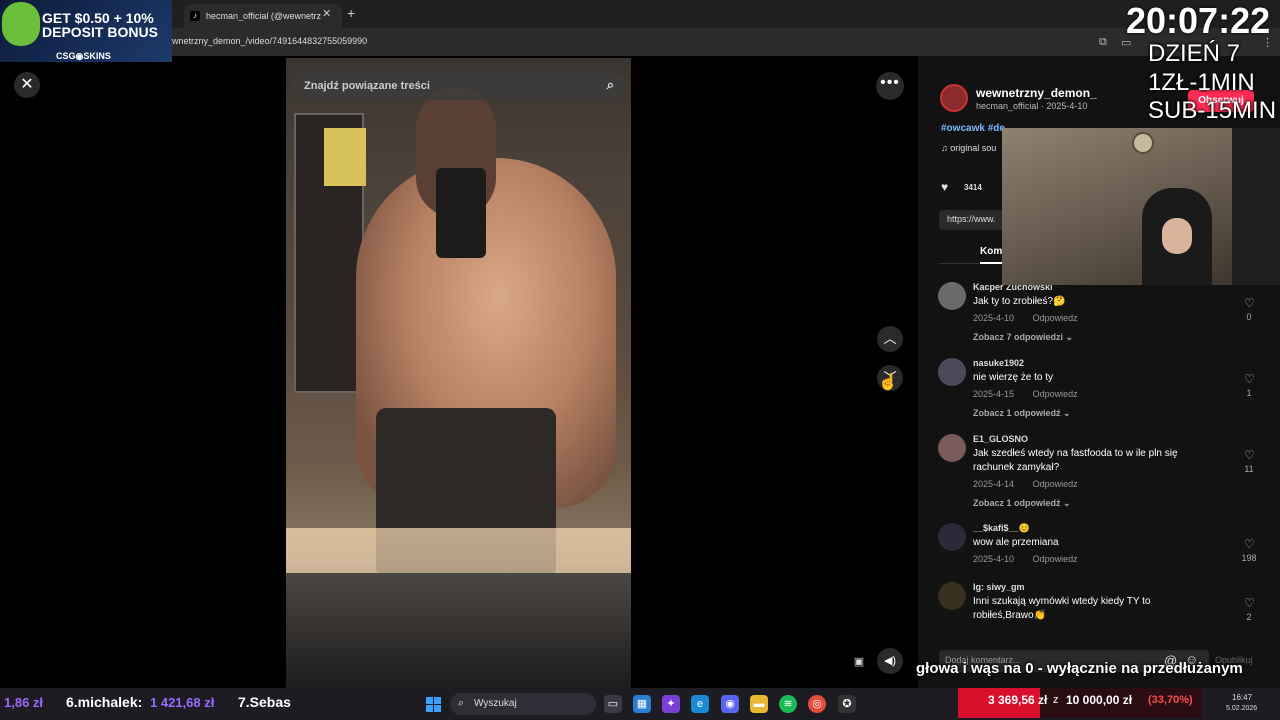  Describe the element at coordinates (1201, 82) in the screenshot. I see `stream-rate: 1ZŁ-1MIN` at that location.